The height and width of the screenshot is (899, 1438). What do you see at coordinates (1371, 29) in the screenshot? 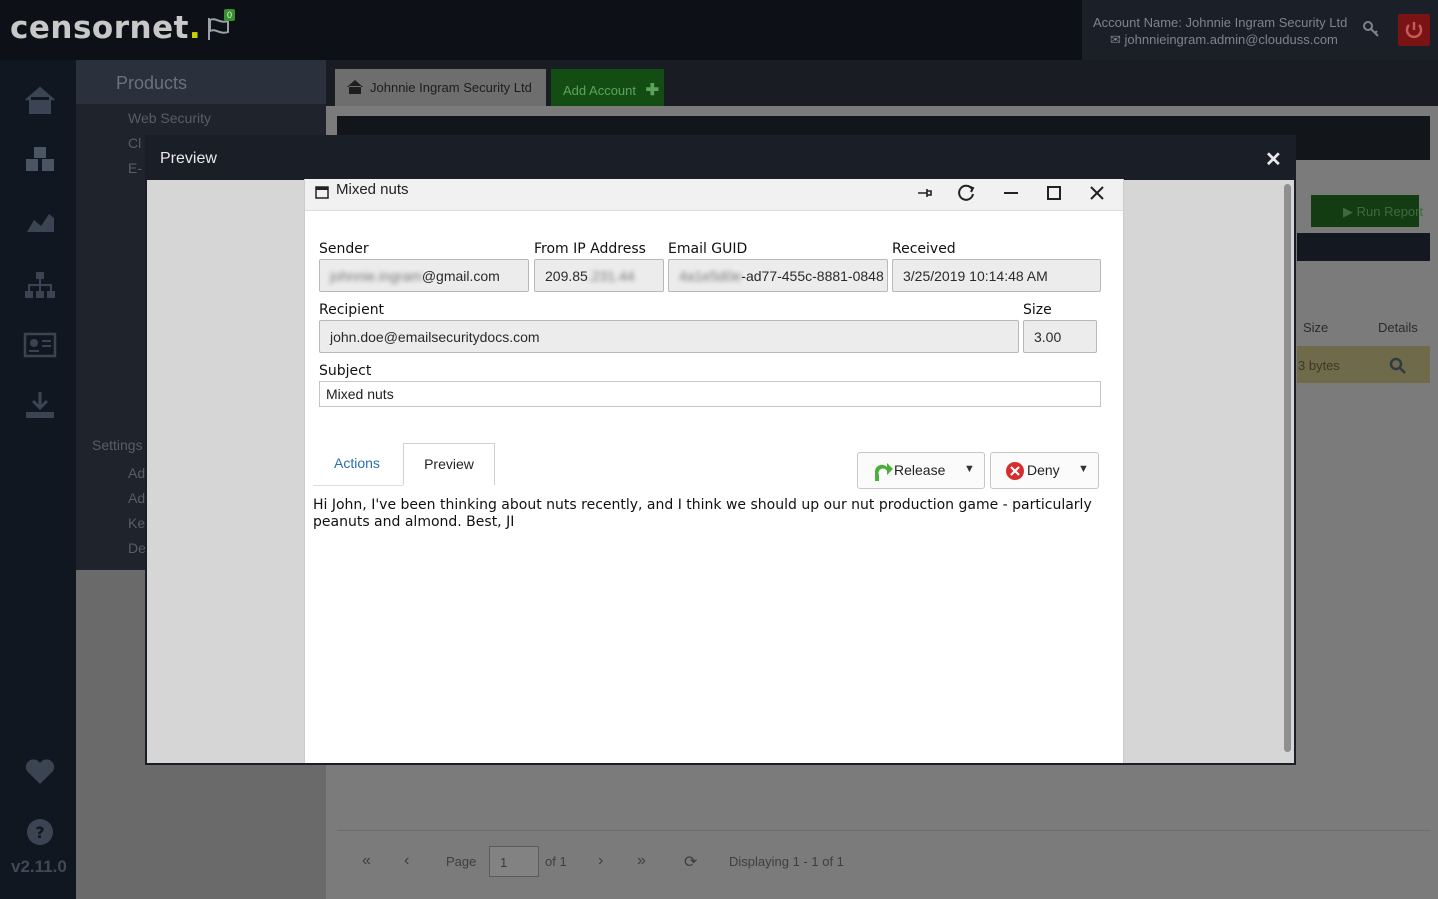
I see `key-icon` at bounding box center [1371, 29].